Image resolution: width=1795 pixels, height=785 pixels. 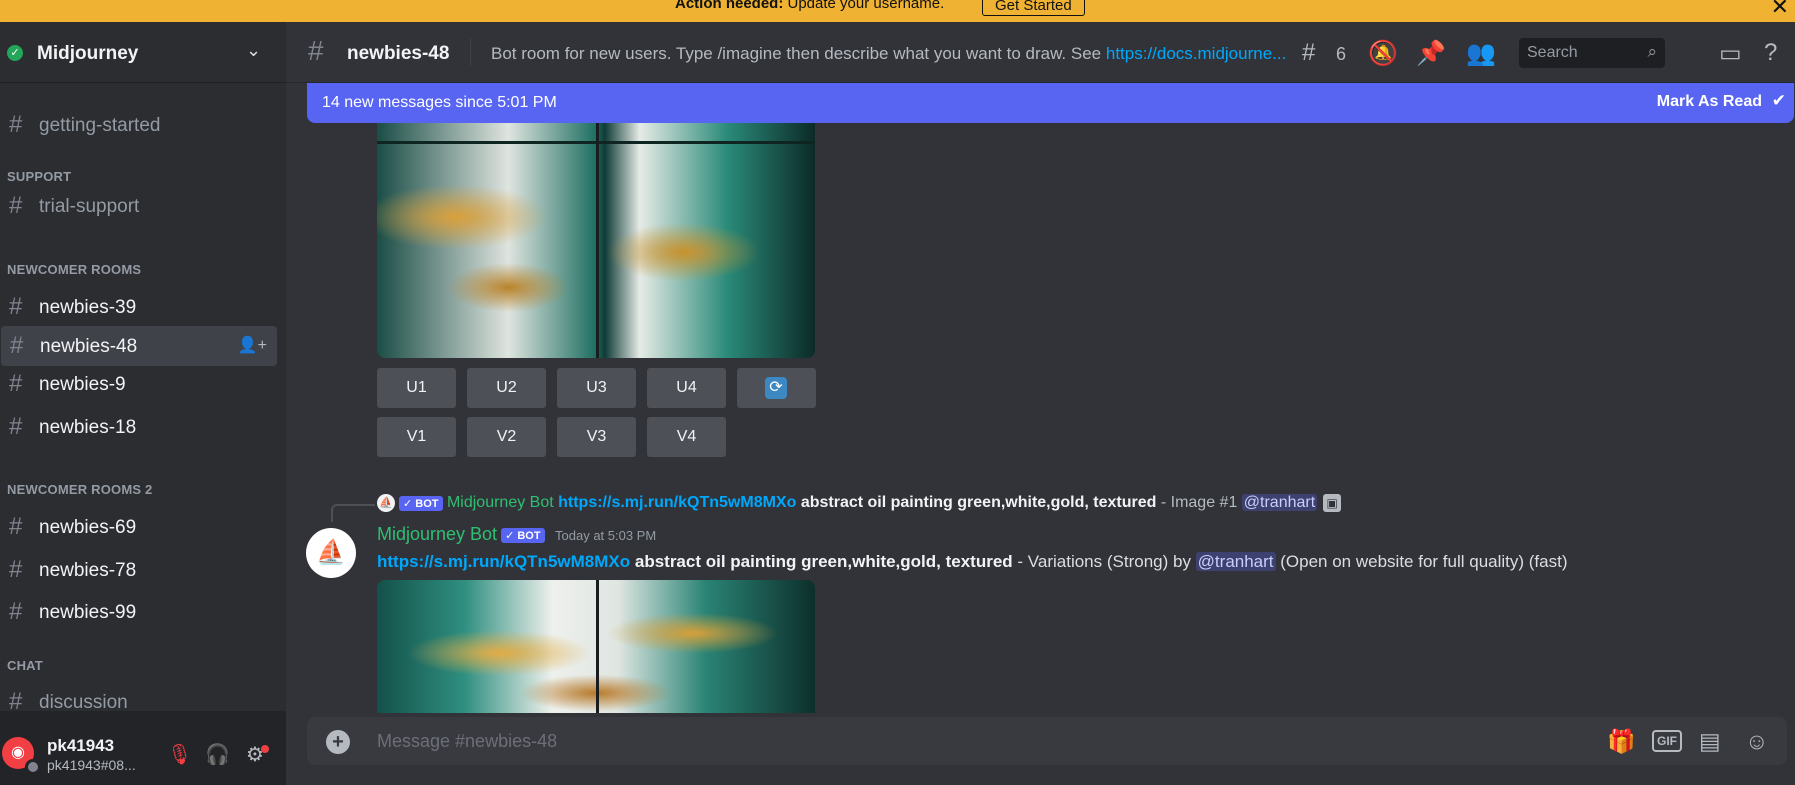 I want to click on message-middle: - Variations (Strong) by, so click(x=1104, y=561).